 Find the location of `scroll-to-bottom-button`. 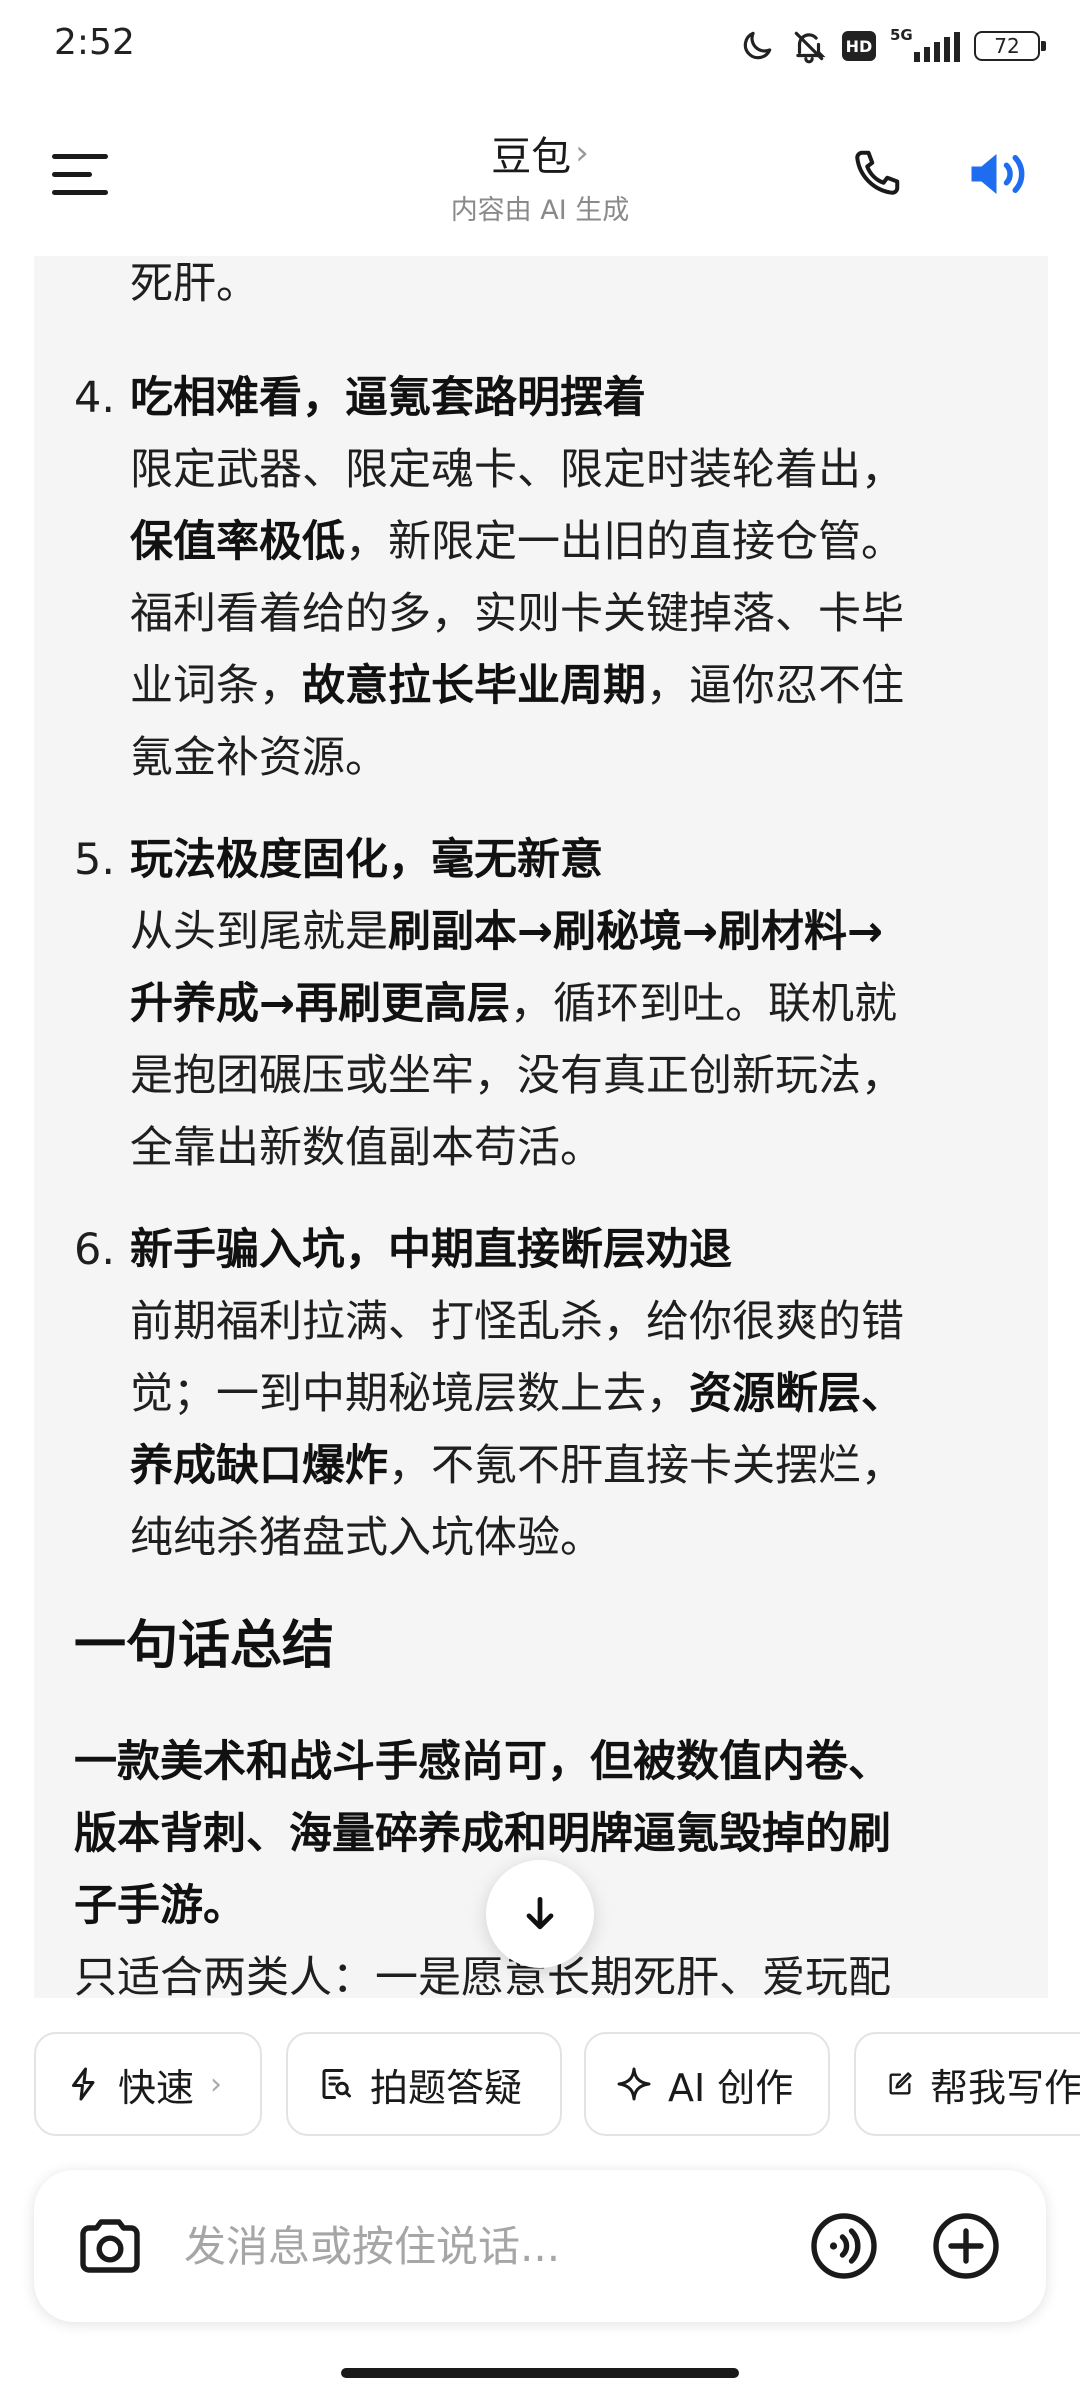

scroll-to-bottom-button is located at coordinates (540, 1914).